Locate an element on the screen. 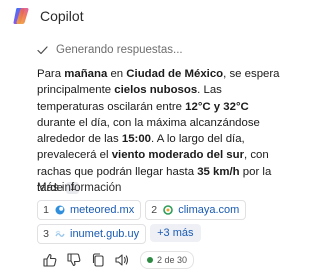 This screenshot has height=279, width=320. source-label: climaya.com is located at coordinates (209, 210).